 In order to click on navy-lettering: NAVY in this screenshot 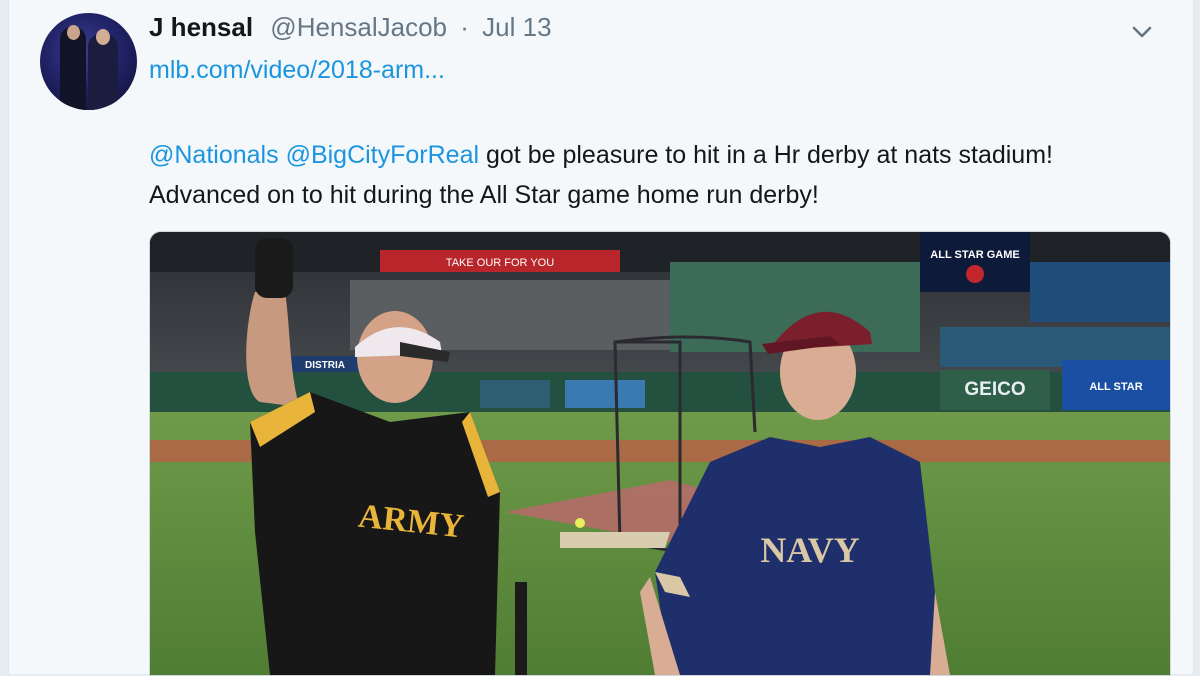, I will do `click(809, 550)`.